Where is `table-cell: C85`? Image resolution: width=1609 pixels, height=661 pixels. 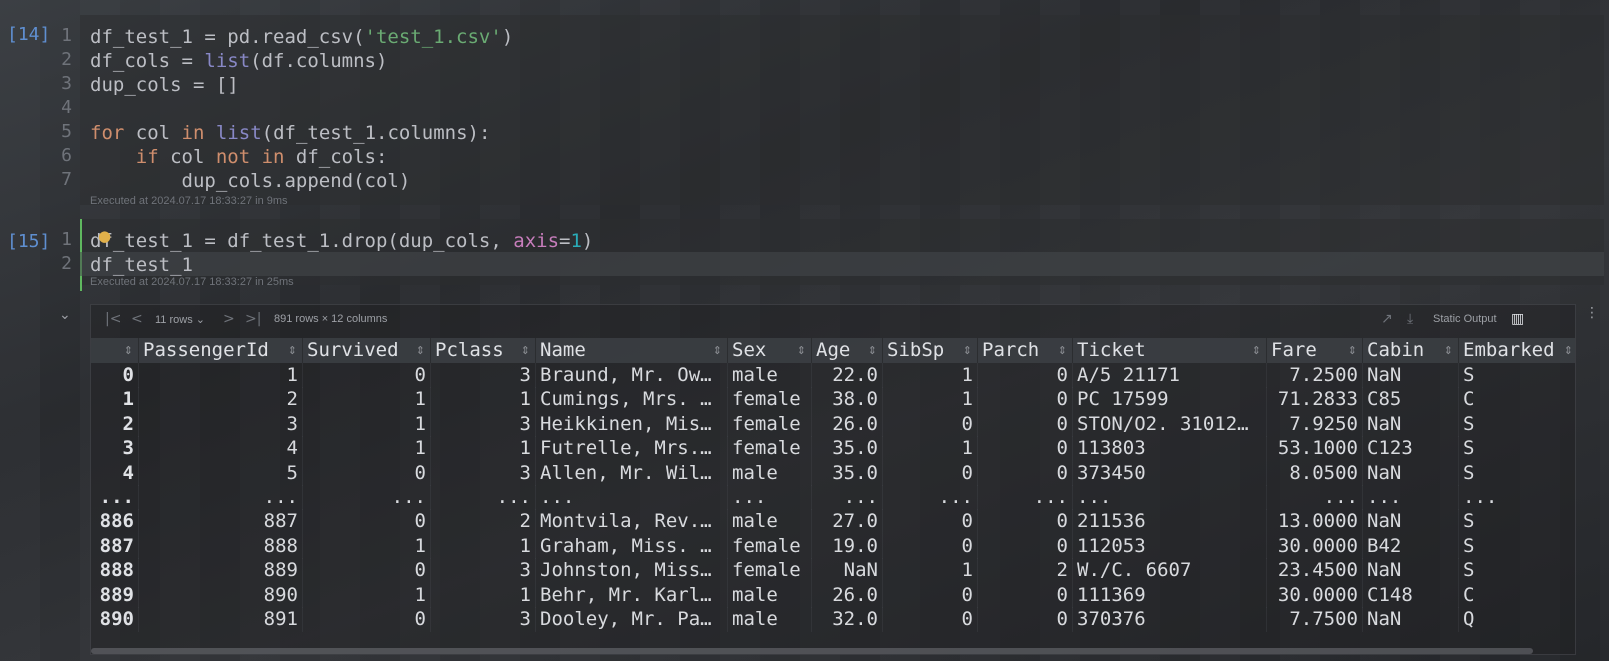 table-cell: C85 is located at coordinates (1411, 400).